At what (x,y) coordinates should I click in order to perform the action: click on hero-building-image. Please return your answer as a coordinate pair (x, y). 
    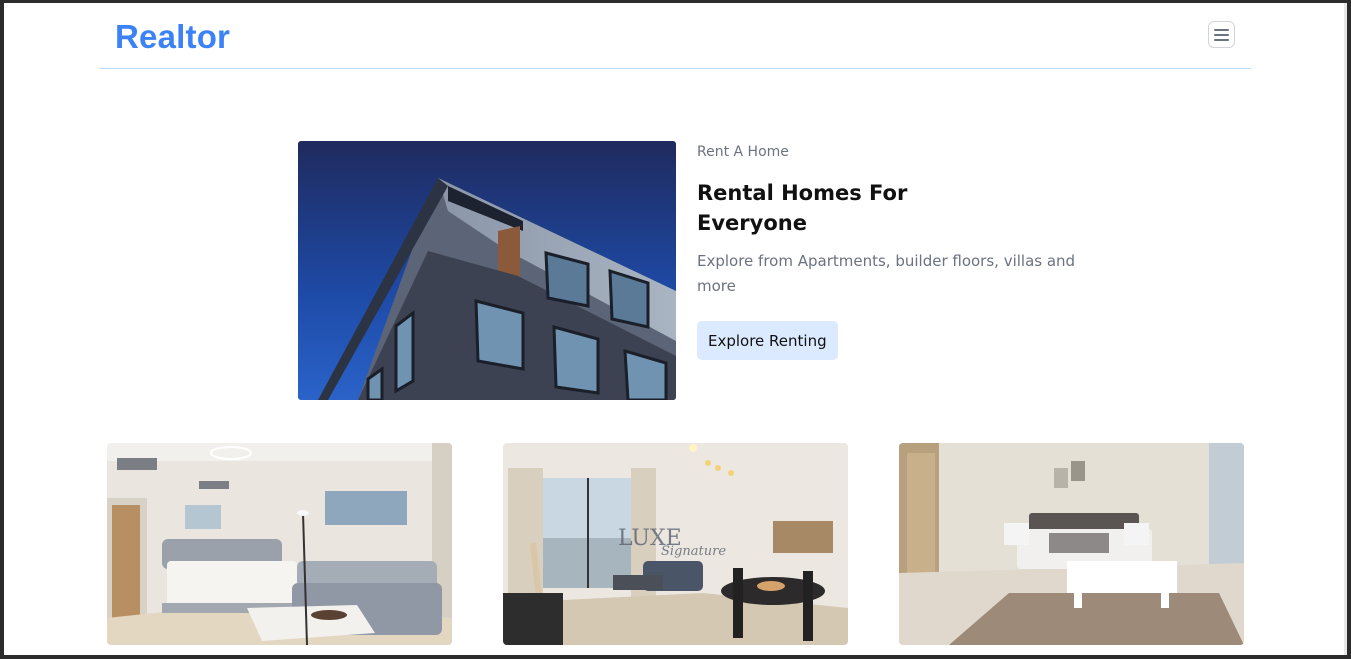
    Looking at the image, I should click on (487, 270).